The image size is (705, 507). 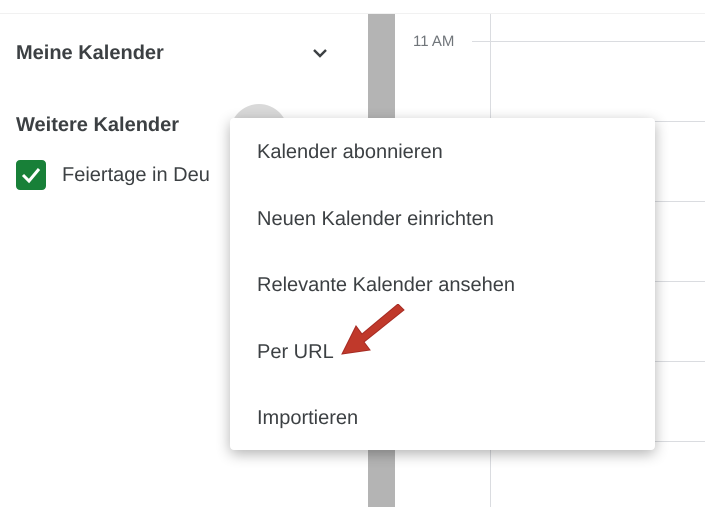 I want to click on menu-item: Importieren, so click(x=442, y=433).